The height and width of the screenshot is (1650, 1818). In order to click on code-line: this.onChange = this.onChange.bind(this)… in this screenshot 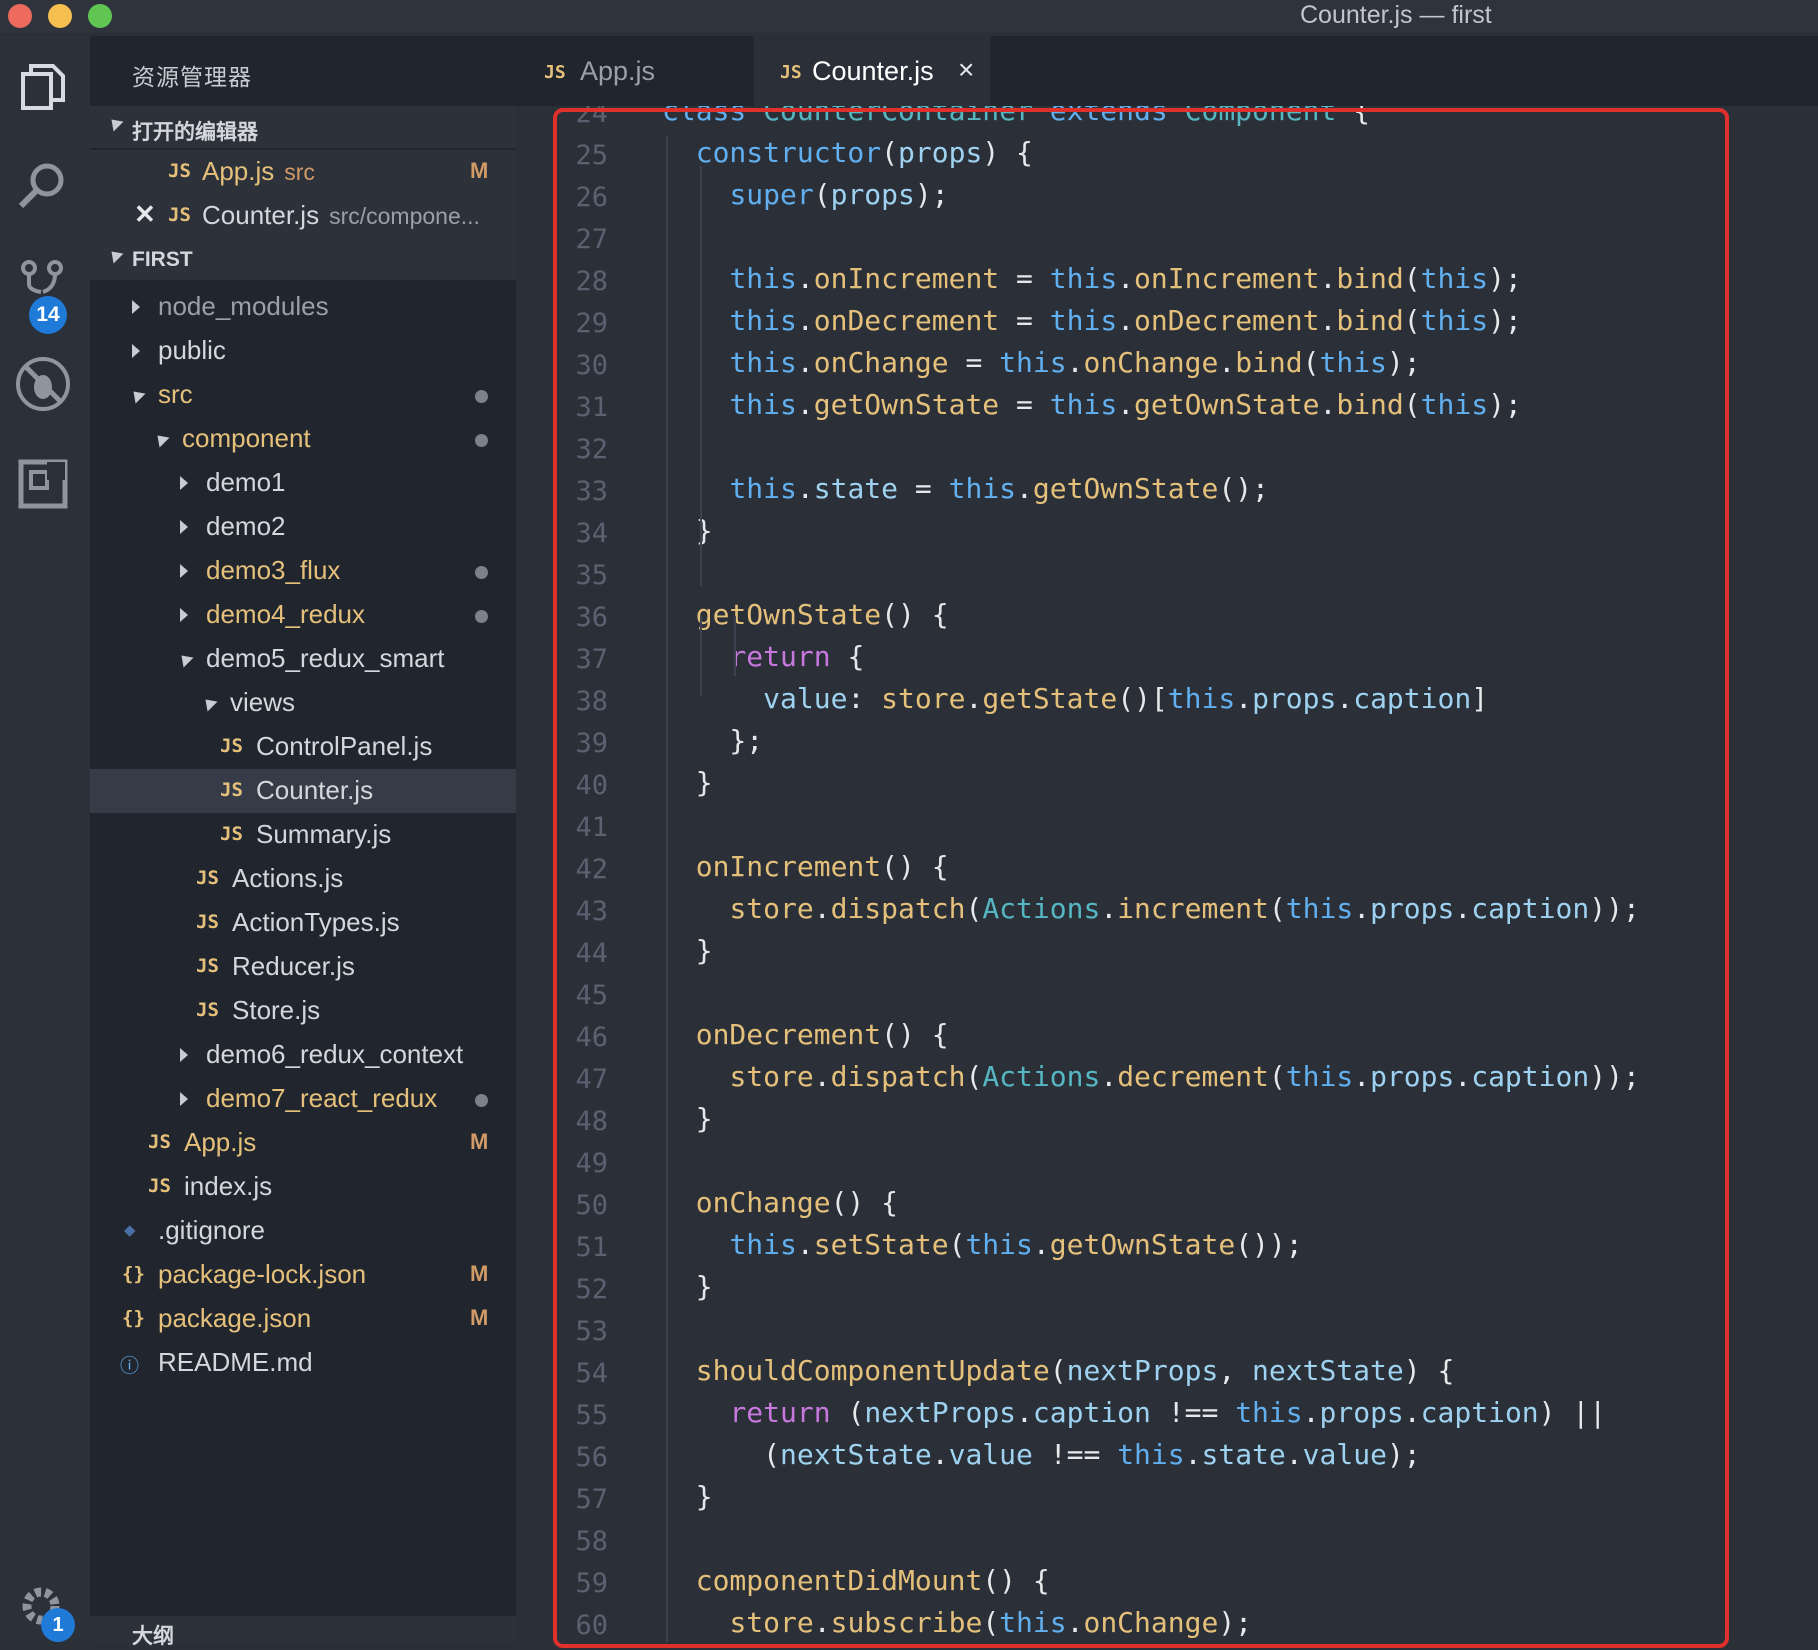, I will do `click(1075, 362)`.